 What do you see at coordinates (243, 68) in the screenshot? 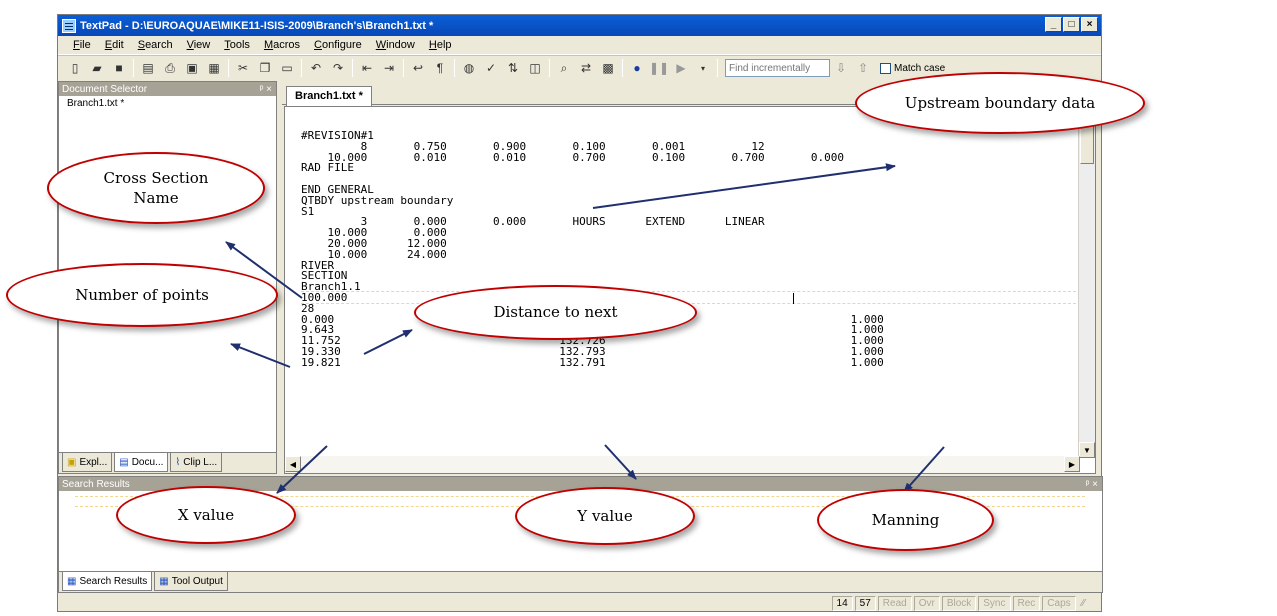
I see `cut-icon: ✂` at bounding box center [243, 68].